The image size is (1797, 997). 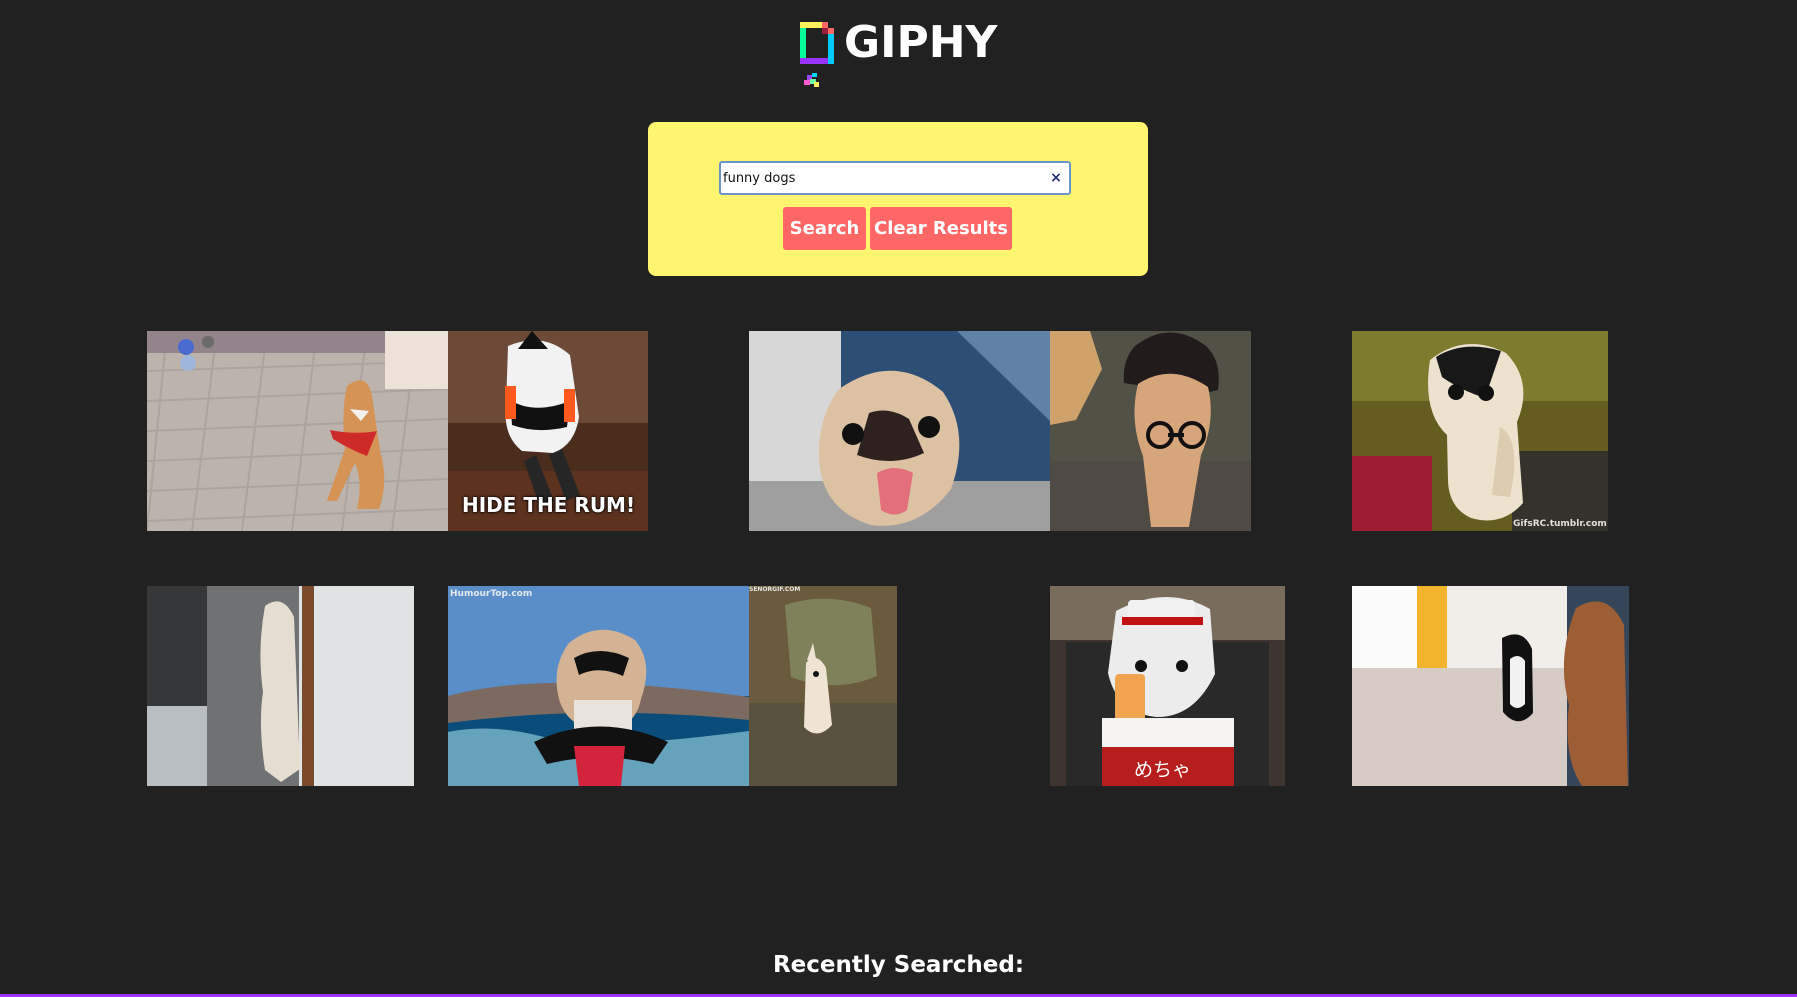 What do you see at coordinates (898, 965) in the screenshot?
I see `recently-searched-heading: Recently Searched:` at bounding box center [898, 965].